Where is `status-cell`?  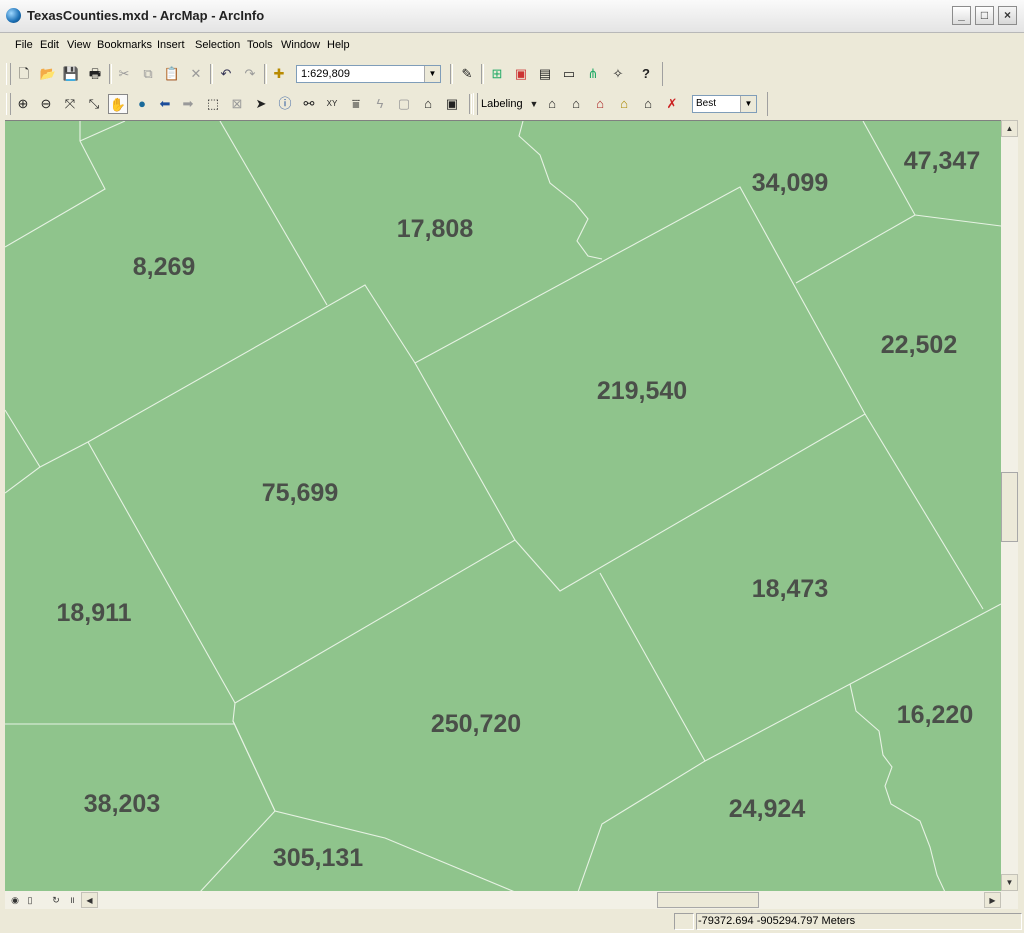
status-cell is located at coordinates (684, 921).